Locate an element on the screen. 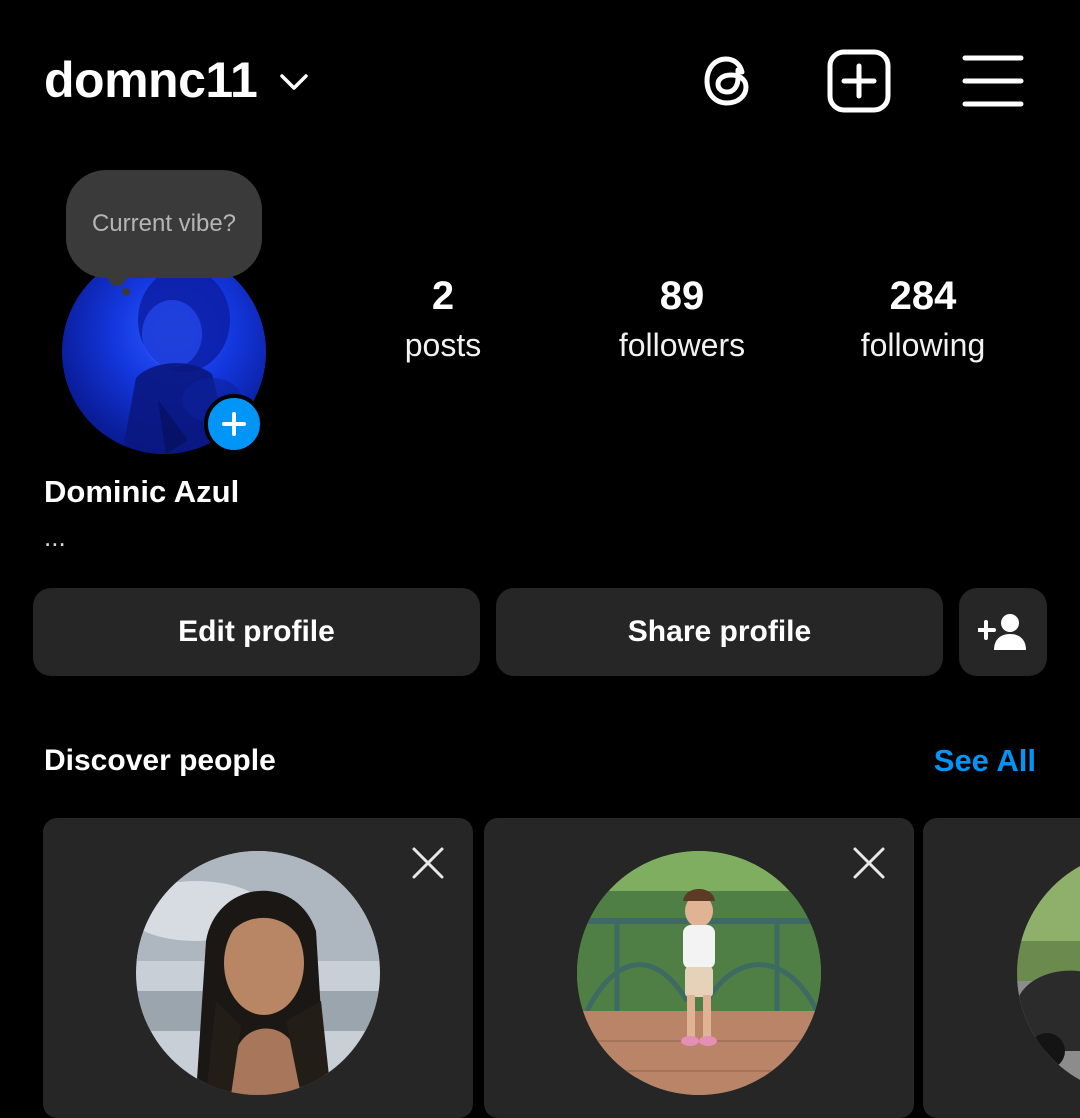  discover-people-toggle-button is located at coordinates (1003, 632).